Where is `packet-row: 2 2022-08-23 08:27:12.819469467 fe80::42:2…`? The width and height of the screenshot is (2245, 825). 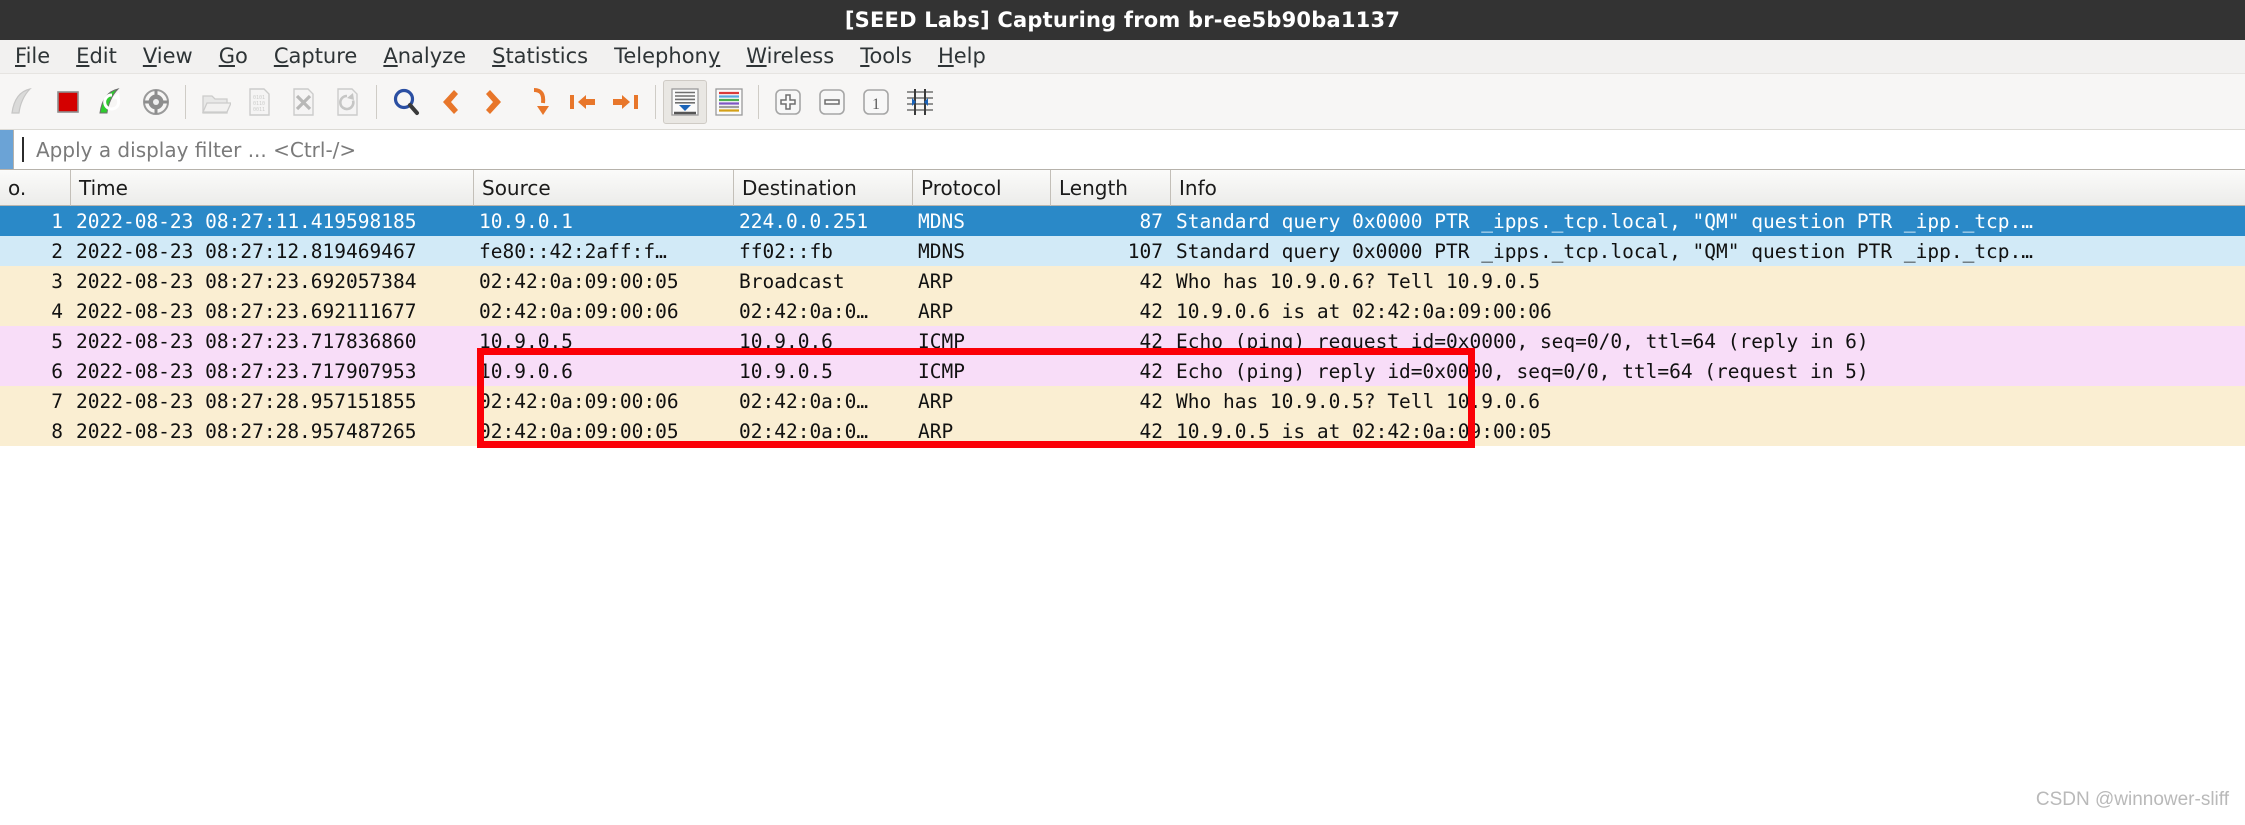
packet-row: 2 2022-08-23 08:27:12.819469467 fe80::42:2… is located at coordinates (1122, 251).